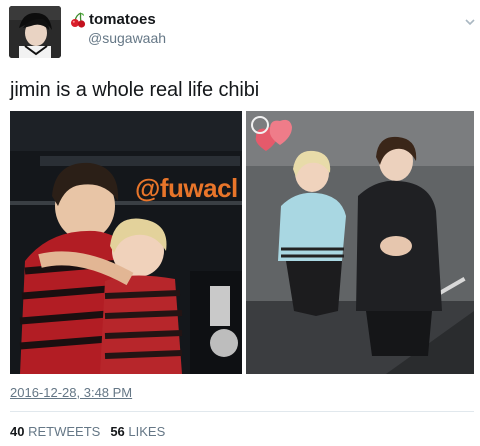 The image size is (480, 446). Describe the element at coordinates (135, 90) in the screenshot. I see `tweet-text: jimin is a whole real life chibi` at that location.